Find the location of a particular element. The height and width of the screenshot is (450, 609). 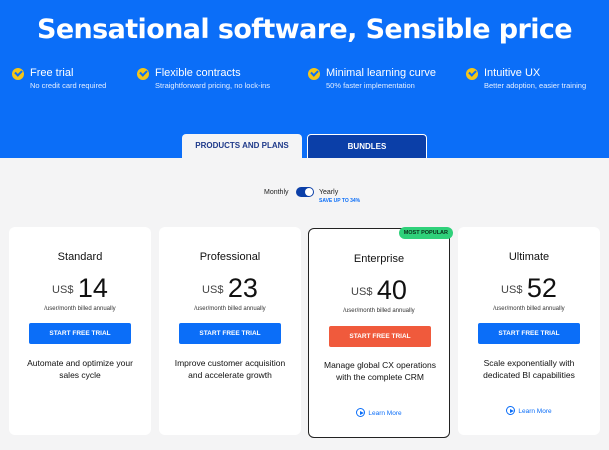

billing-toggle-group: Monthly Yearly SAVE UP TO 34% is located at coordinates (304, 198).